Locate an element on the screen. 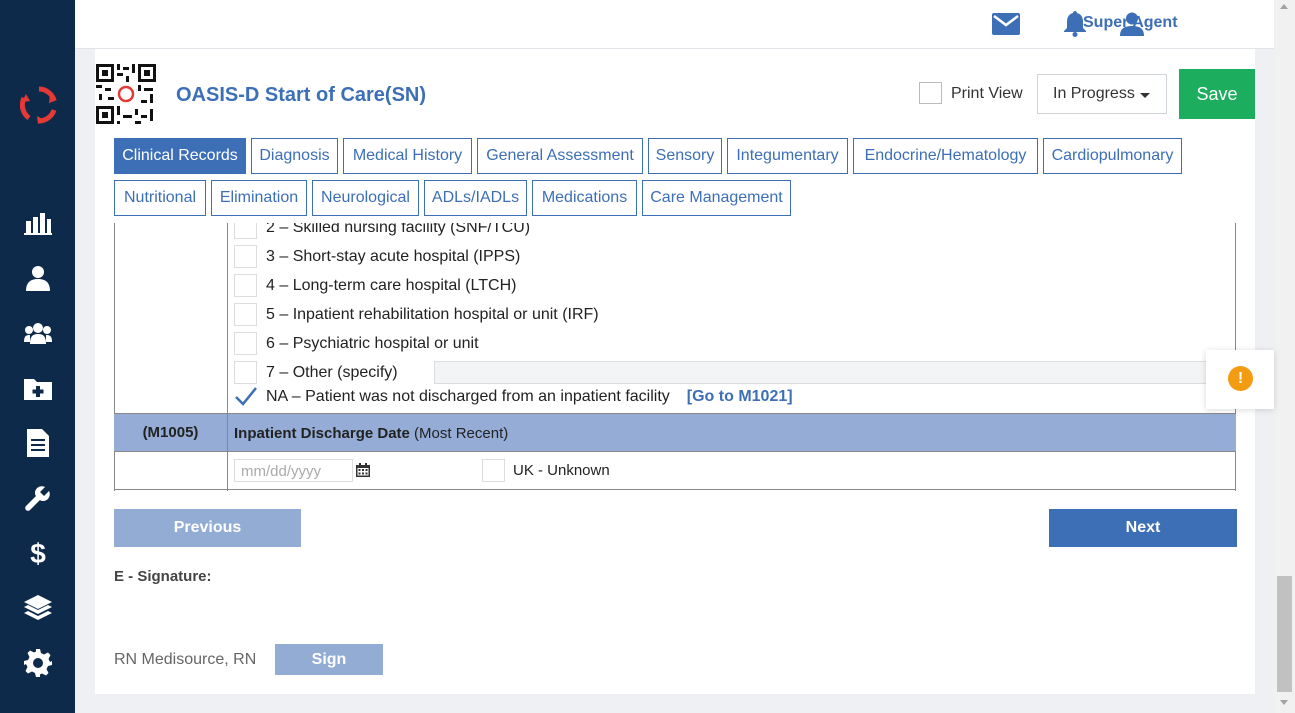  left-sidebar: $ is located at coordinates (37, 356).